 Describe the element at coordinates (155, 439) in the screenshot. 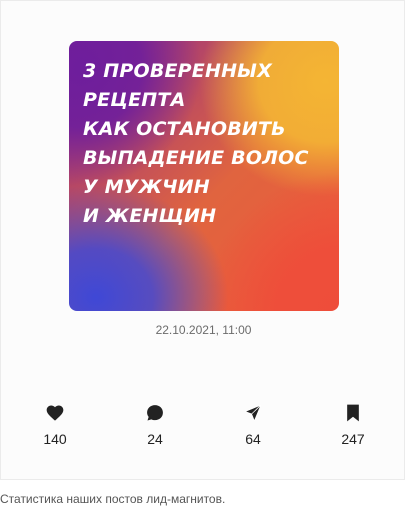

I see `comments-count: 24` at that location.